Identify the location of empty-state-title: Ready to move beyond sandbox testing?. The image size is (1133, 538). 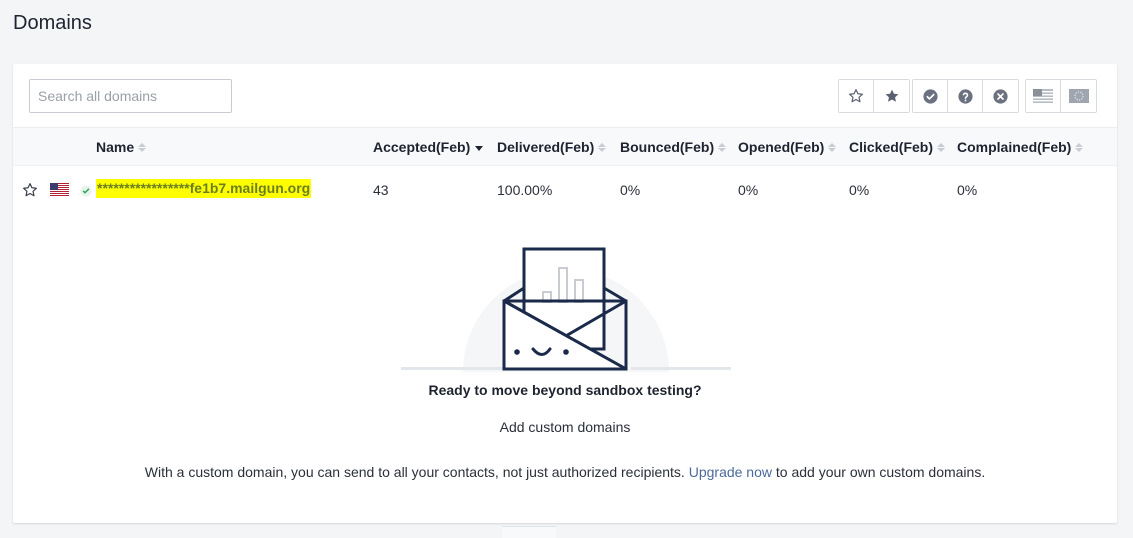
(565, 390).